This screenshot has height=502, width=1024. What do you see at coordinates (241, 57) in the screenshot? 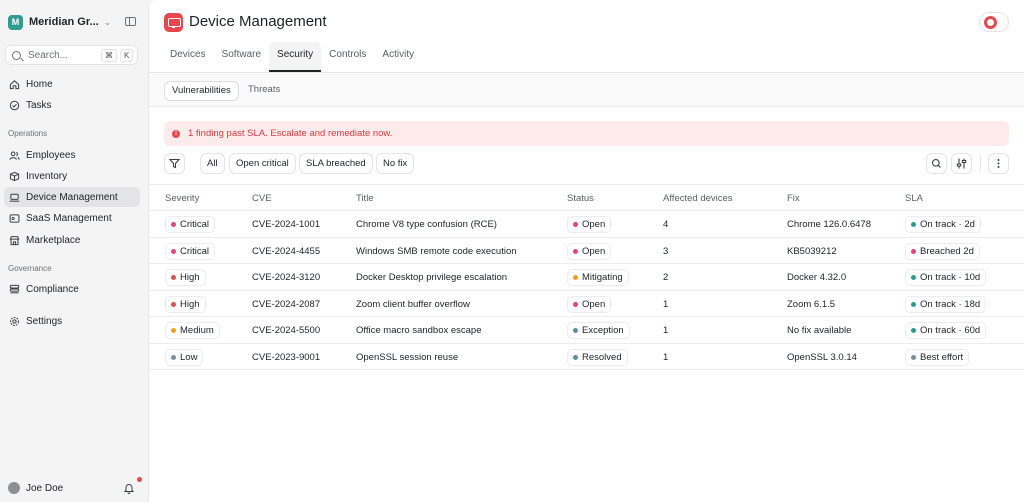
I see `tab-software: Software` at bounding box center [241, 57].